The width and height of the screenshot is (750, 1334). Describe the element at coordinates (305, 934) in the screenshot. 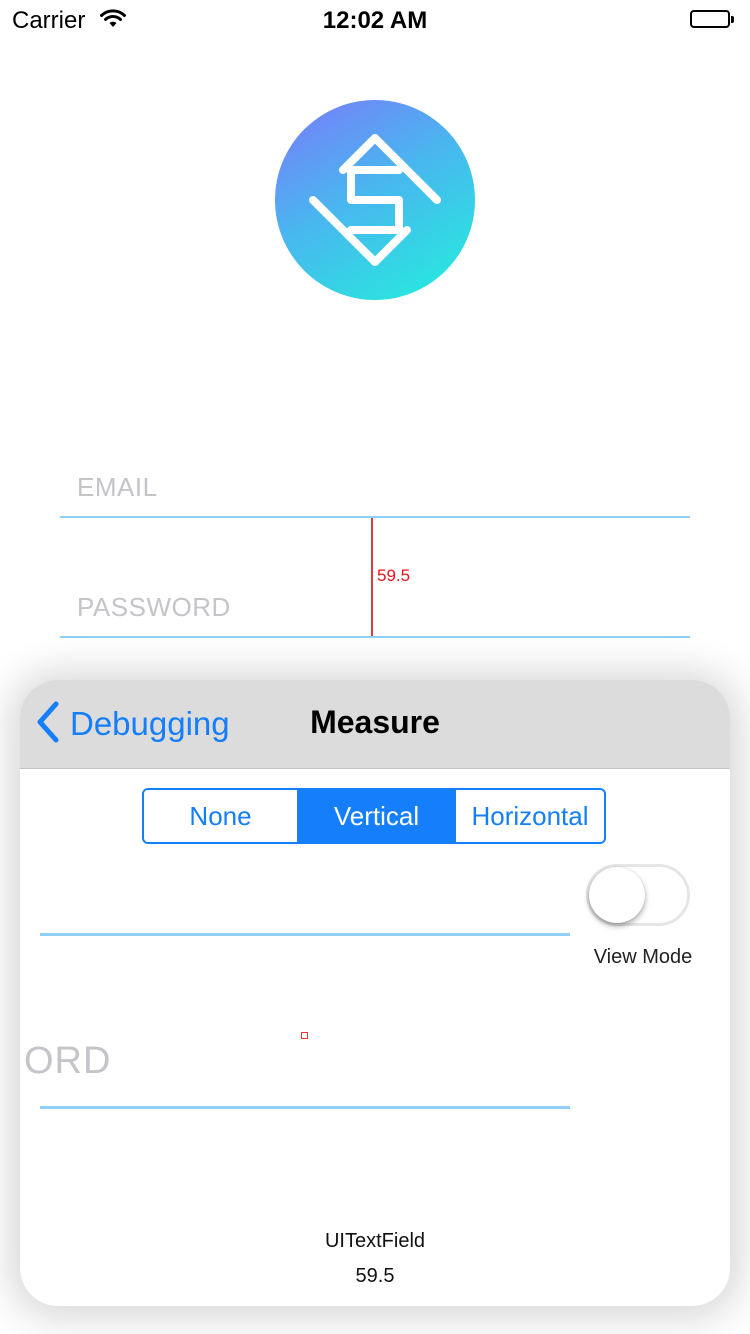

I see `magnified-email-underline` at that location.